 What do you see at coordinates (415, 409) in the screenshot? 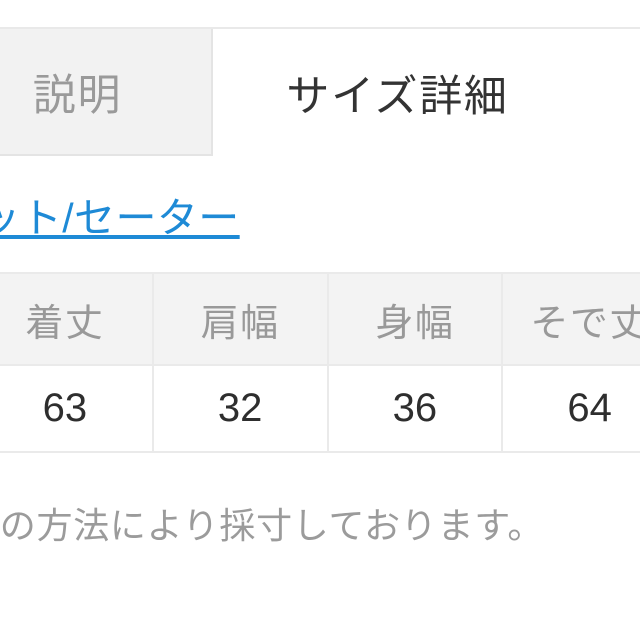
I see `cell-chest-width: 36` at bounding box center [415, 409].